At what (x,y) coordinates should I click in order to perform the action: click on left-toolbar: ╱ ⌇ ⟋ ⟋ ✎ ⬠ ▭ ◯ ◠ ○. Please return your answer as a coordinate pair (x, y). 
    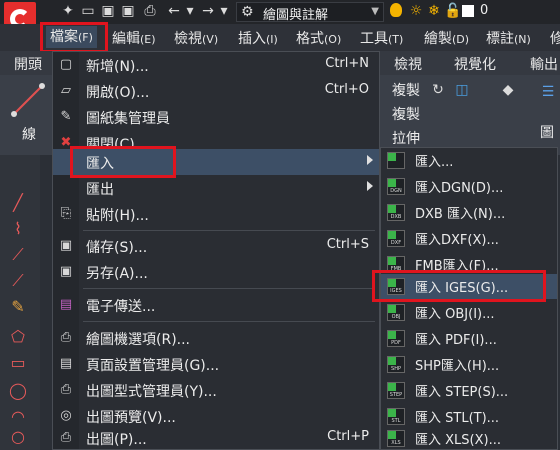
    Looking at the image, I should click on (20, 302).